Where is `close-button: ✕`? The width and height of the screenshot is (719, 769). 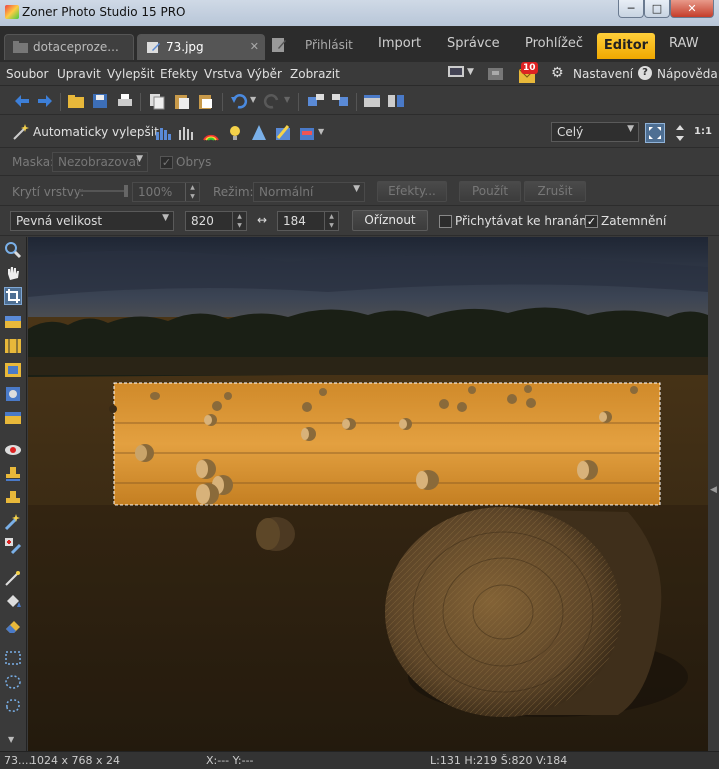
close-button: ✕ is located at coordinates (692, 9).